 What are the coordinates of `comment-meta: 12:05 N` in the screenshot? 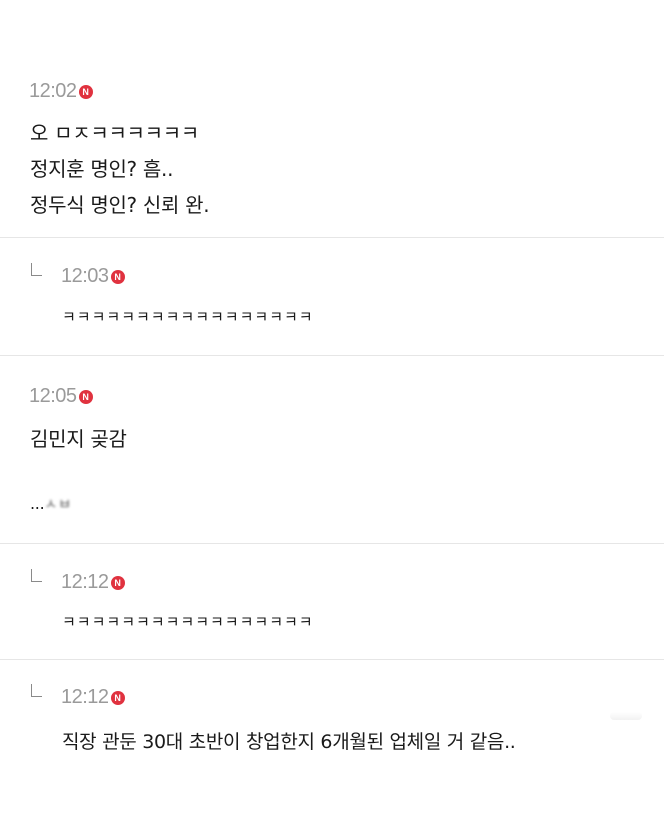 It's located at (61, 396).